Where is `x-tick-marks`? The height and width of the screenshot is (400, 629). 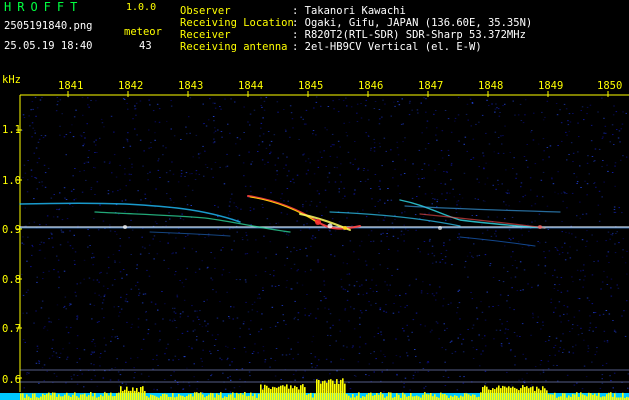 x-tick-marks is located at coordinates (338, 94).